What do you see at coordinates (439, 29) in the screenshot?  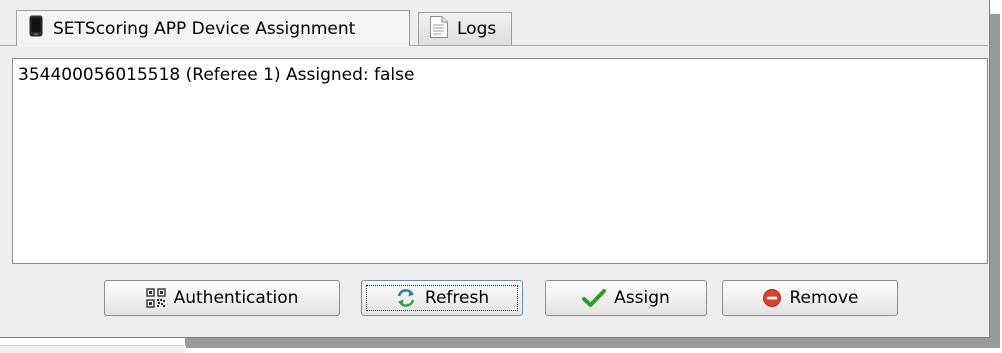 I see `document-icon` at bounding box center [439, 29].